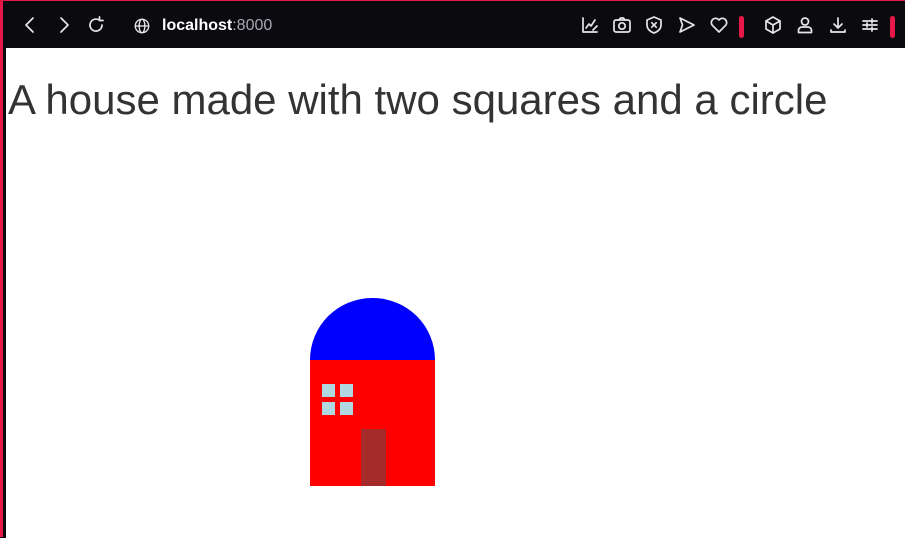 Image resolution: width=905 pixels, height=538 pixels. What do you see at coordinates (252, 25) in the screenshot?
I see `url-port: :8000` at bounding box center [252, 25].